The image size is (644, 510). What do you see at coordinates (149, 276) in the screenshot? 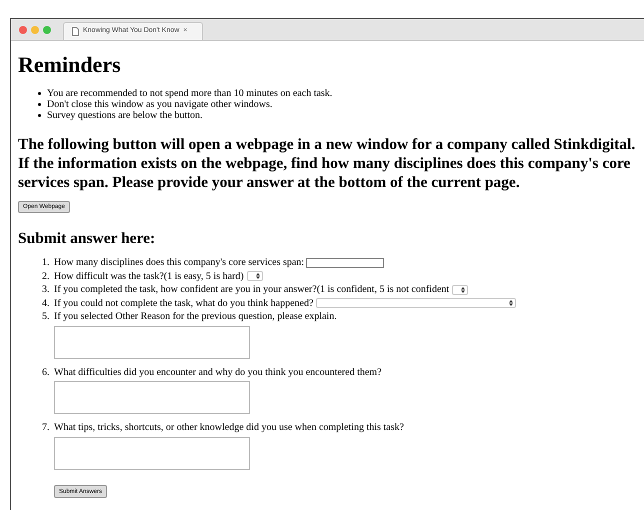
I see `question-label: How difficult was the task?(1 is easy, 5 is hard)` at bounding box center [149, 276].